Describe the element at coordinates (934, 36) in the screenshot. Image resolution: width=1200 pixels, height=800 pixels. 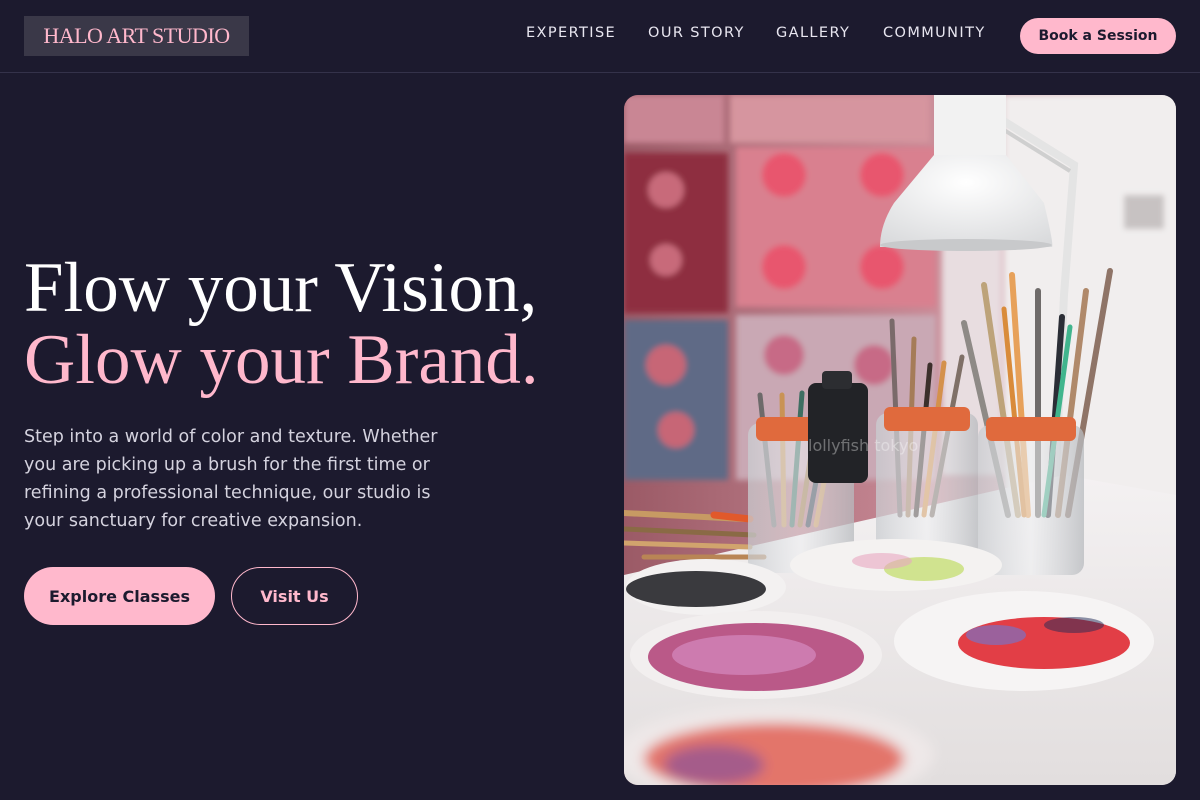
I see `nav-link-community: COMMUNITY` at that location.